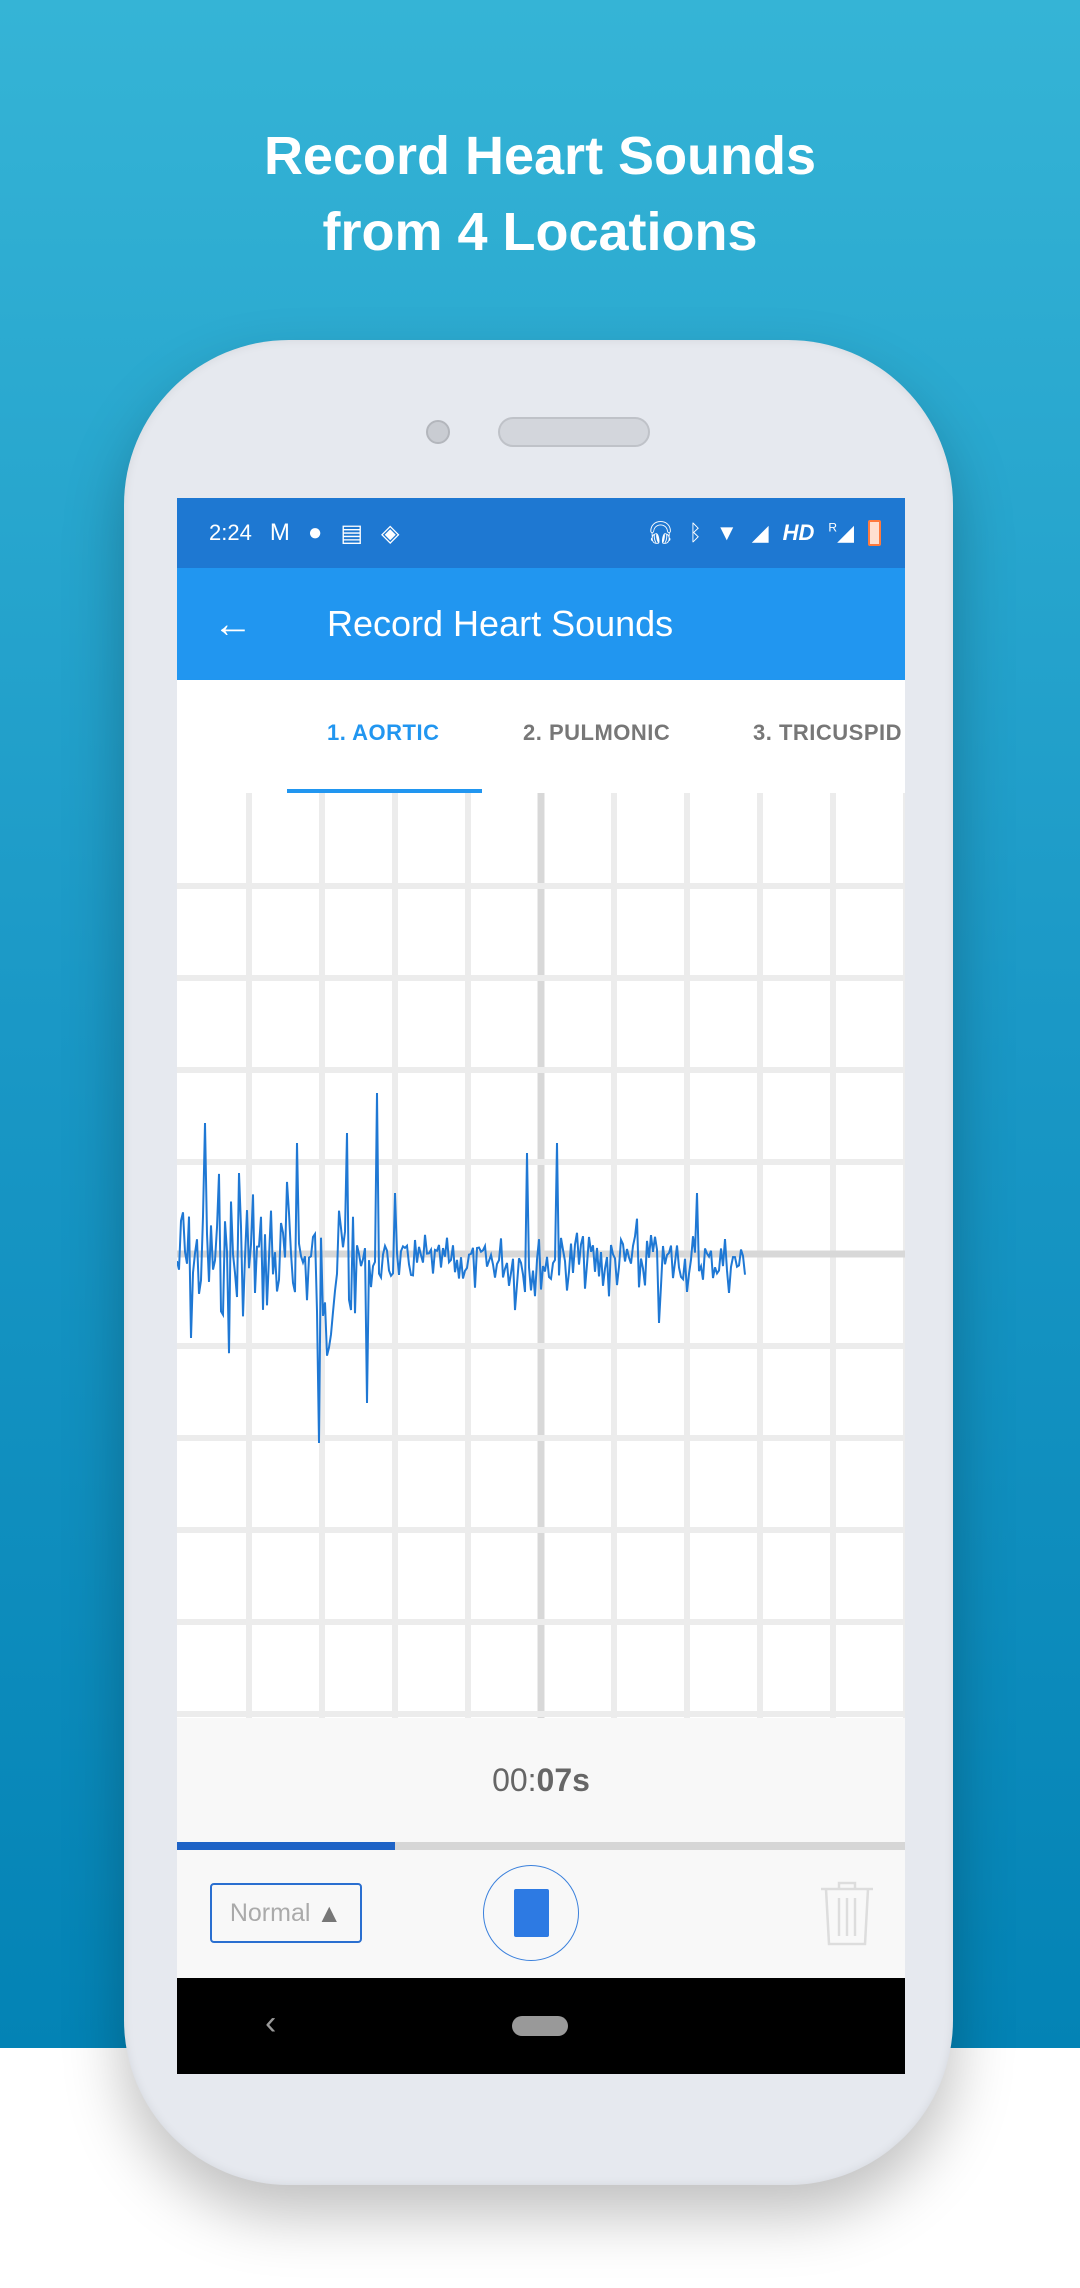  What do you see at coordinates (540, 156) in the screenshot?
I see `headline-line-1: Record Heart Sounds` at bounding box center [540, 156].